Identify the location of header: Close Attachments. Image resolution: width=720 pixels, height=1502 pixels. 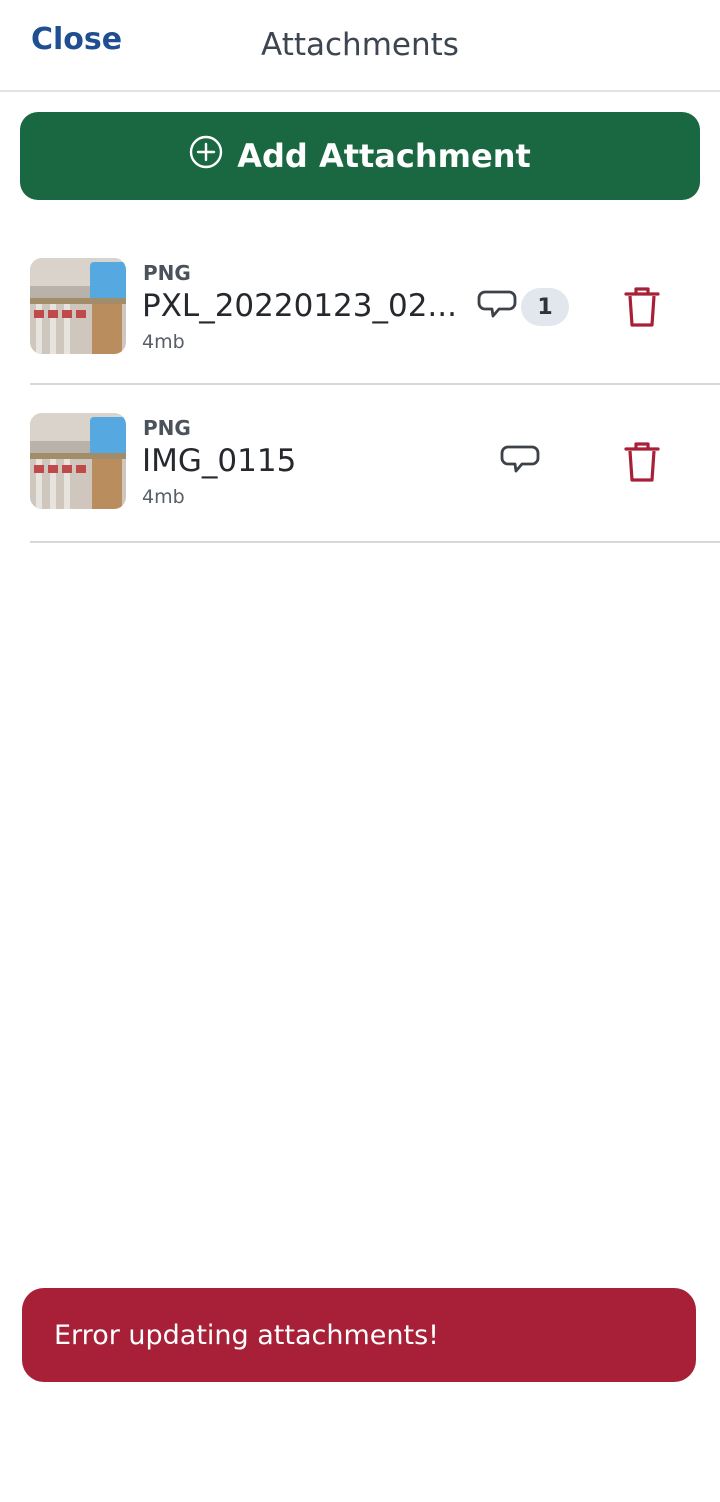
(360, 46).